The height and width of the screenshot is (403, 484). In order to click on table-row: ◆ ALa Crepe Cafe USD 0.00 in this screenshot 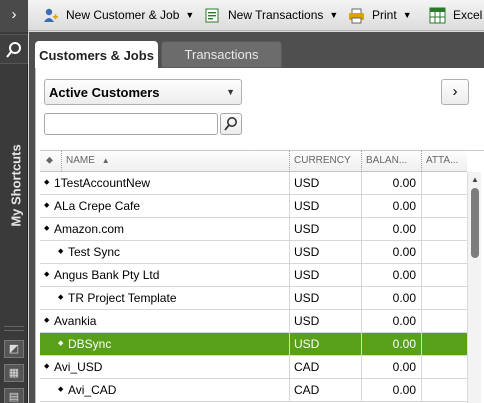, I will do `click(253, 206)`.